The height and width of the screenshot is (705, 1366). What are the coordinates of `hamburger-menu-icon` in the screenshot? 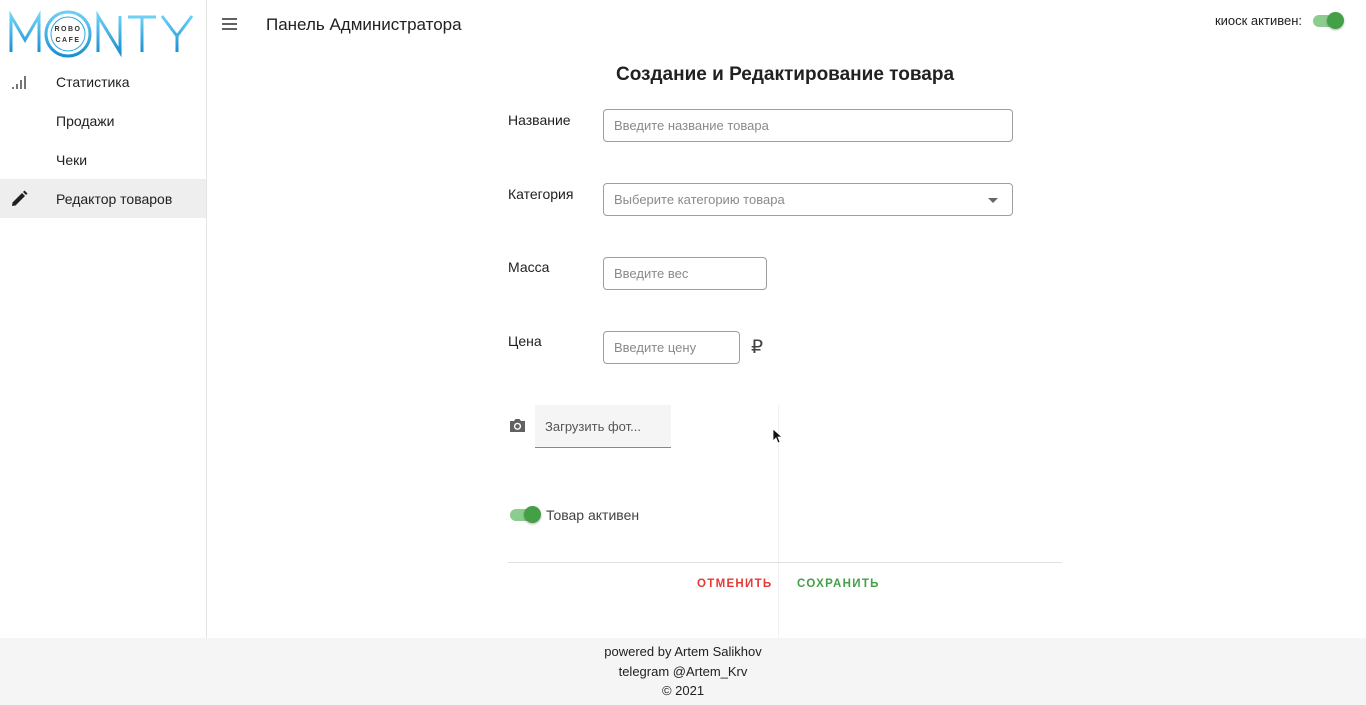 It's located at (230, 24).